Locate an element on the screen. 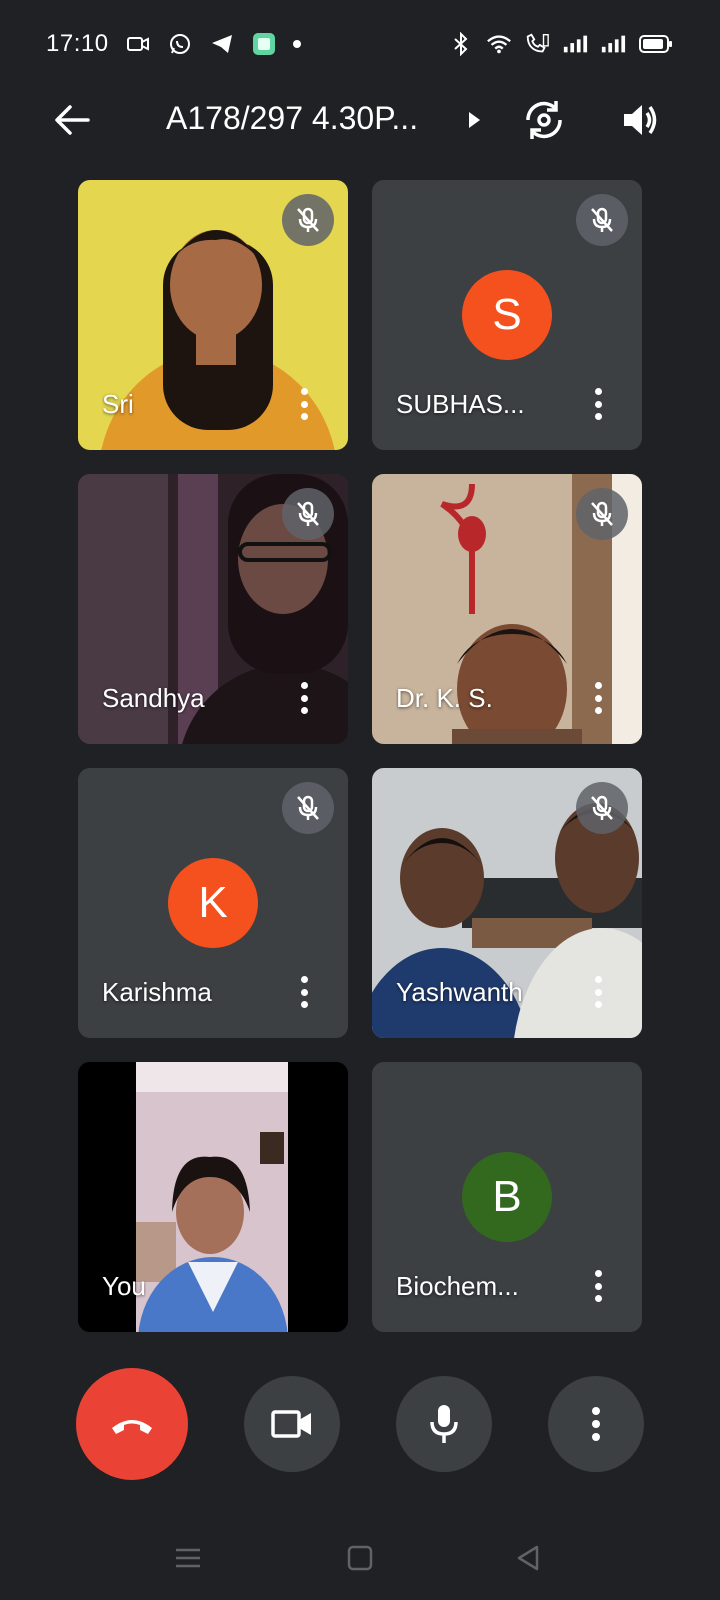 Image resolution: width=720 pixels, height=1600 pixels. status-time: 17:10 is located at coordinates (77, 43).